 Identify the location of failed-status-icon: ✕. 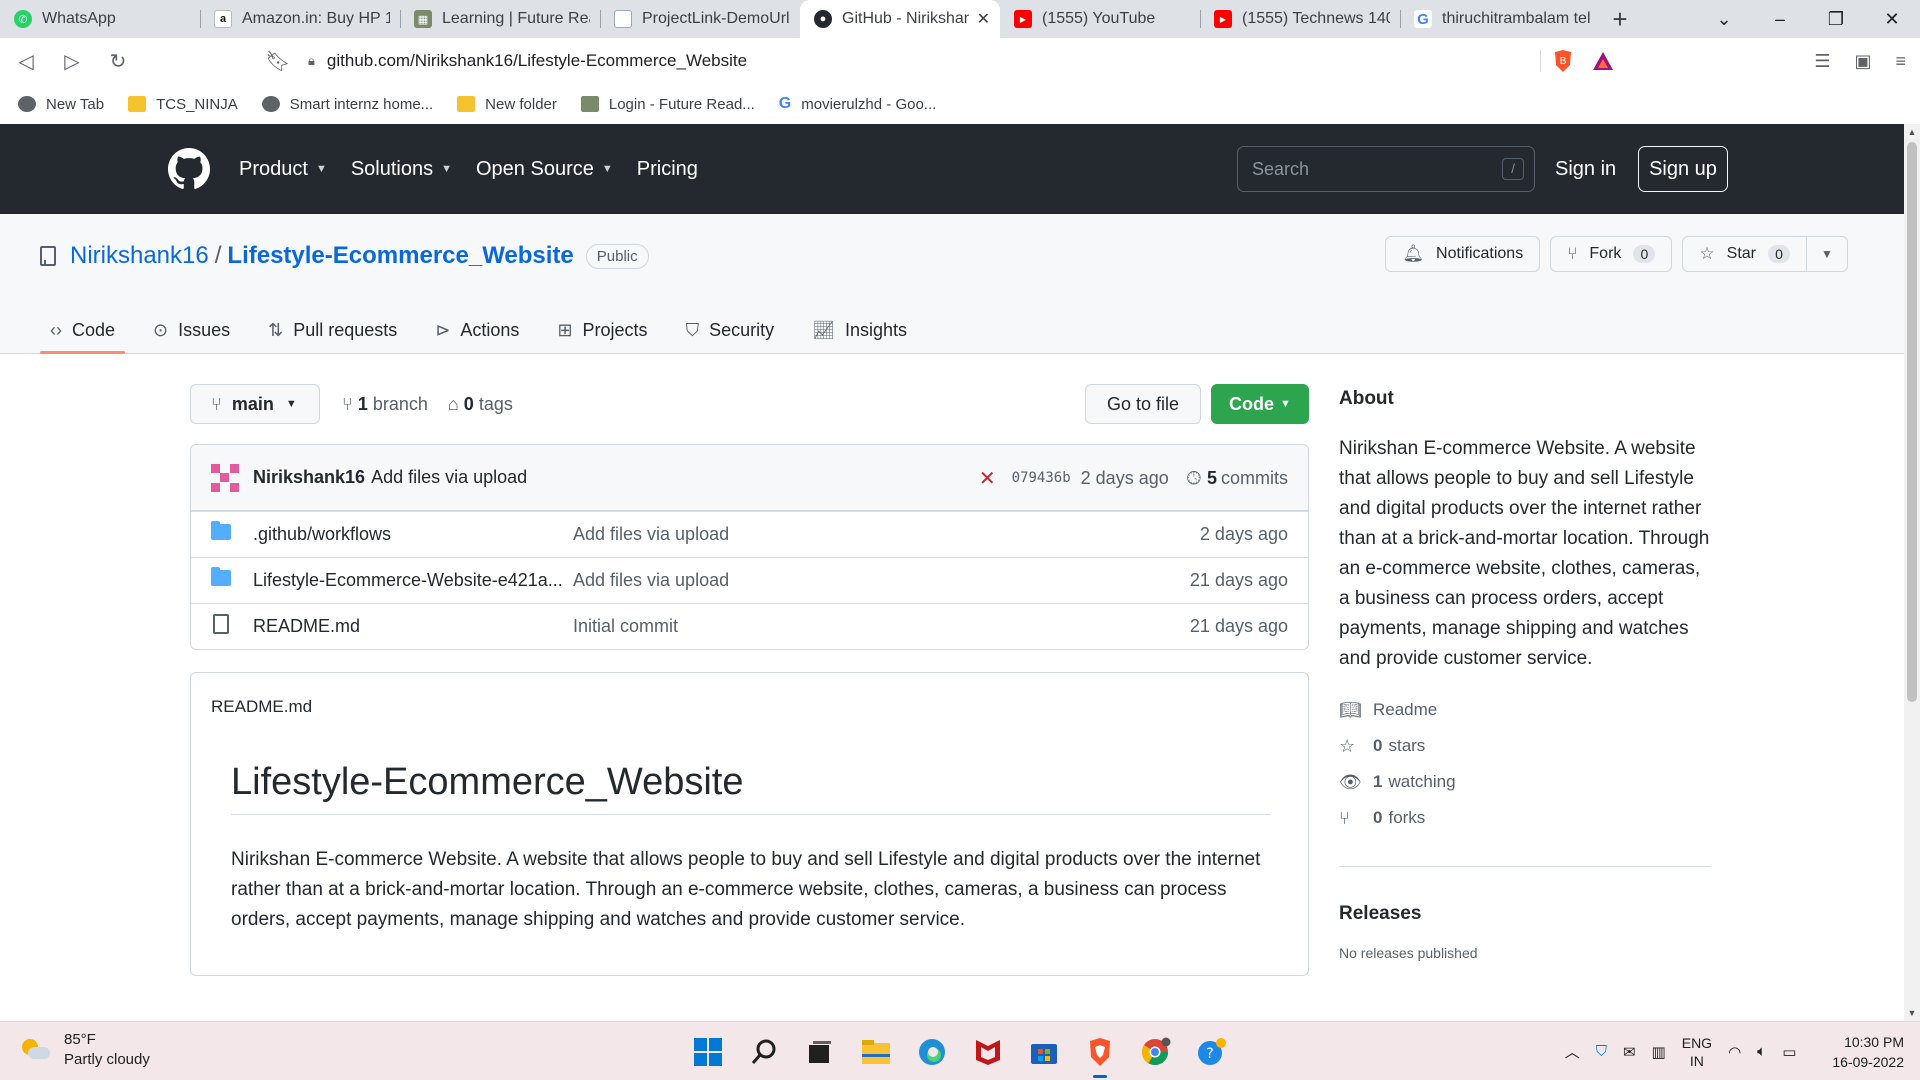
(987, 478).